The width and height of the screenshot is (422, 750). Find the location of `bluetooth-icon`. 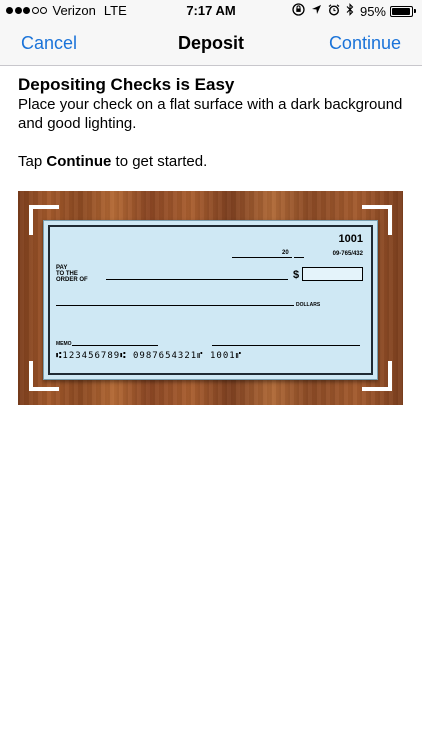

bluetooth-icon is located at coordinates (350, 11).